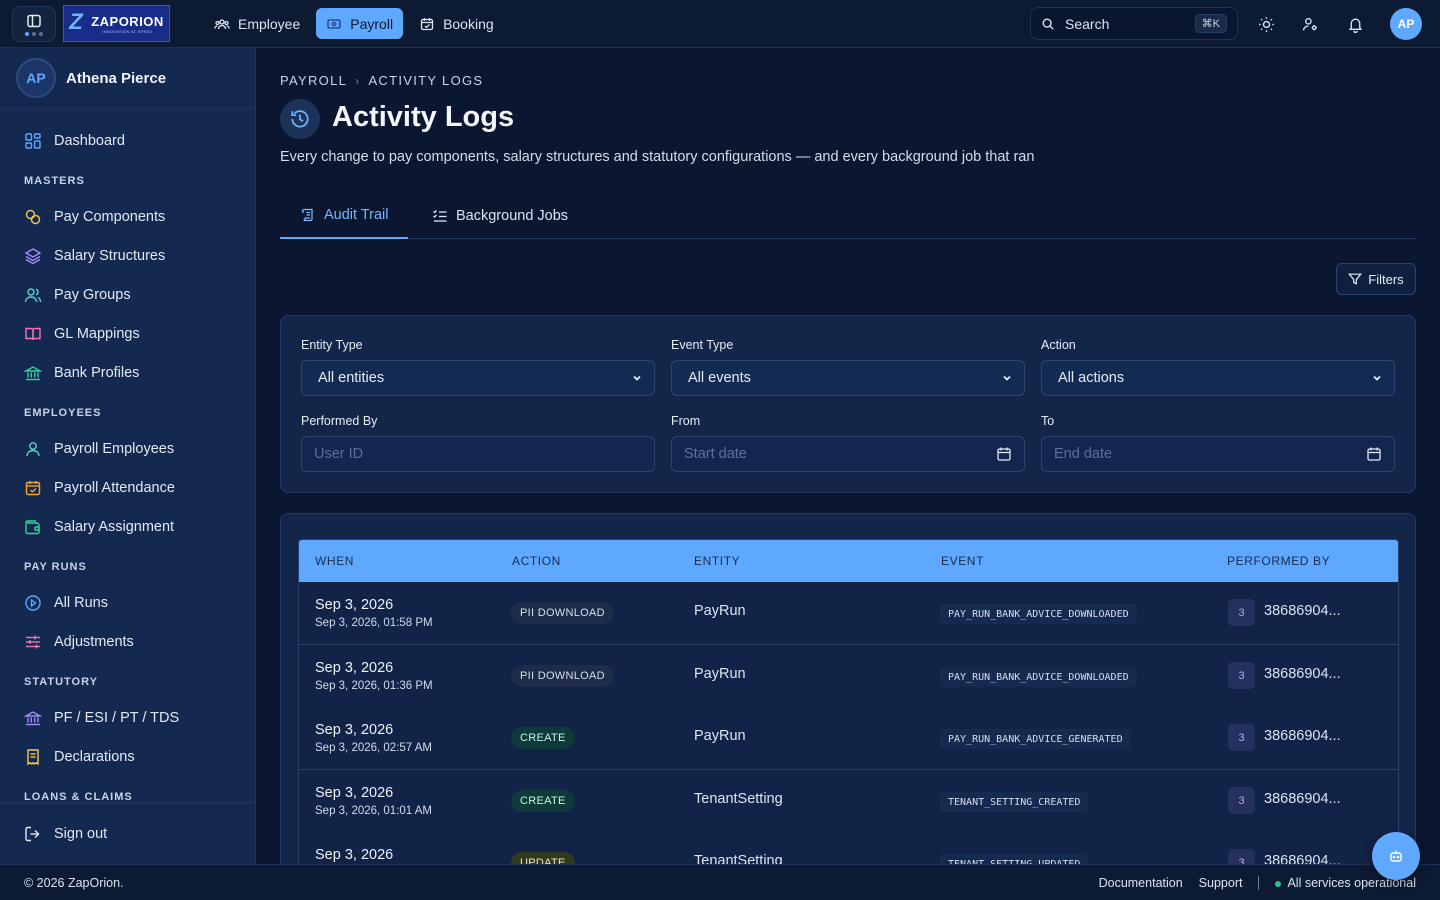 The image size is (1440, 900). Describe the element at coordinates (478, 378) in the screenshot. I see `entity-type-select: All entities` at that location.